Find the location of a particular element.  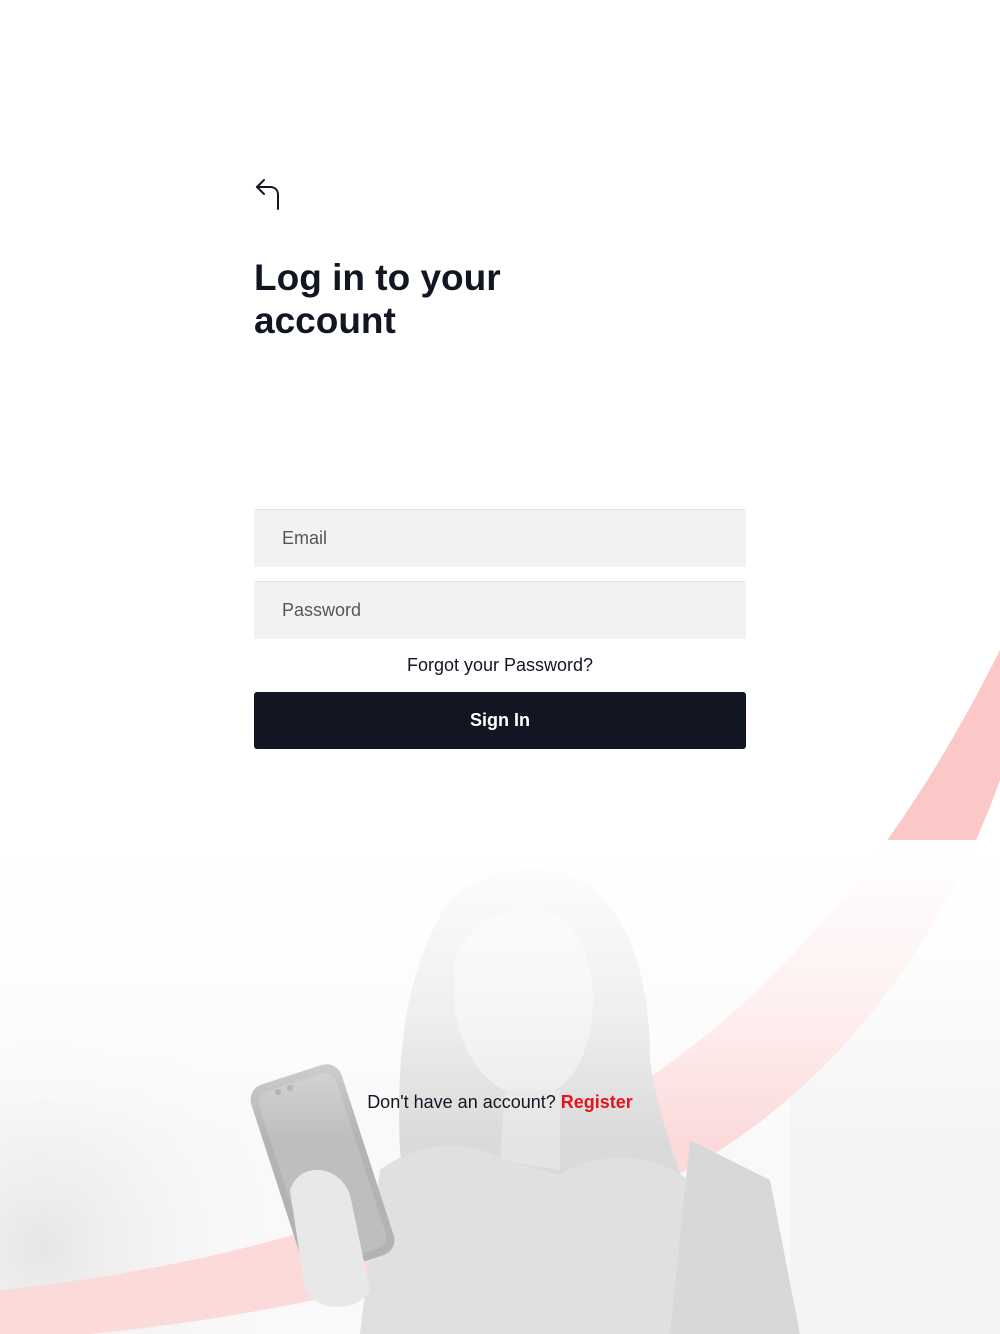

register-prompt: Don't have an account? Register is located at coordinates (500, 1102).